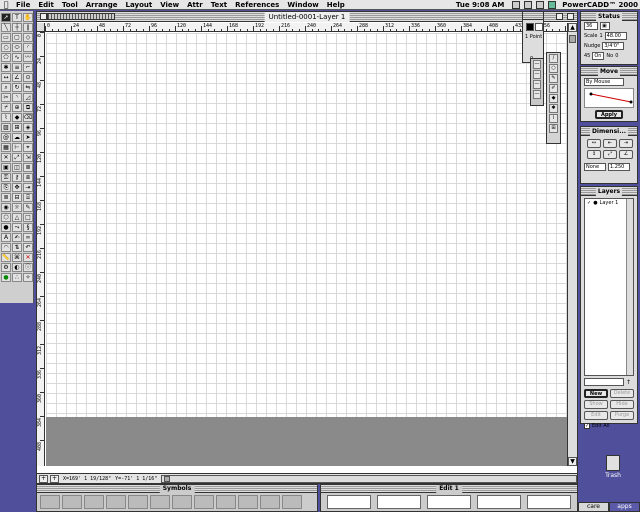  I want to click on dim-style-4: ↕, so click(594, 154).